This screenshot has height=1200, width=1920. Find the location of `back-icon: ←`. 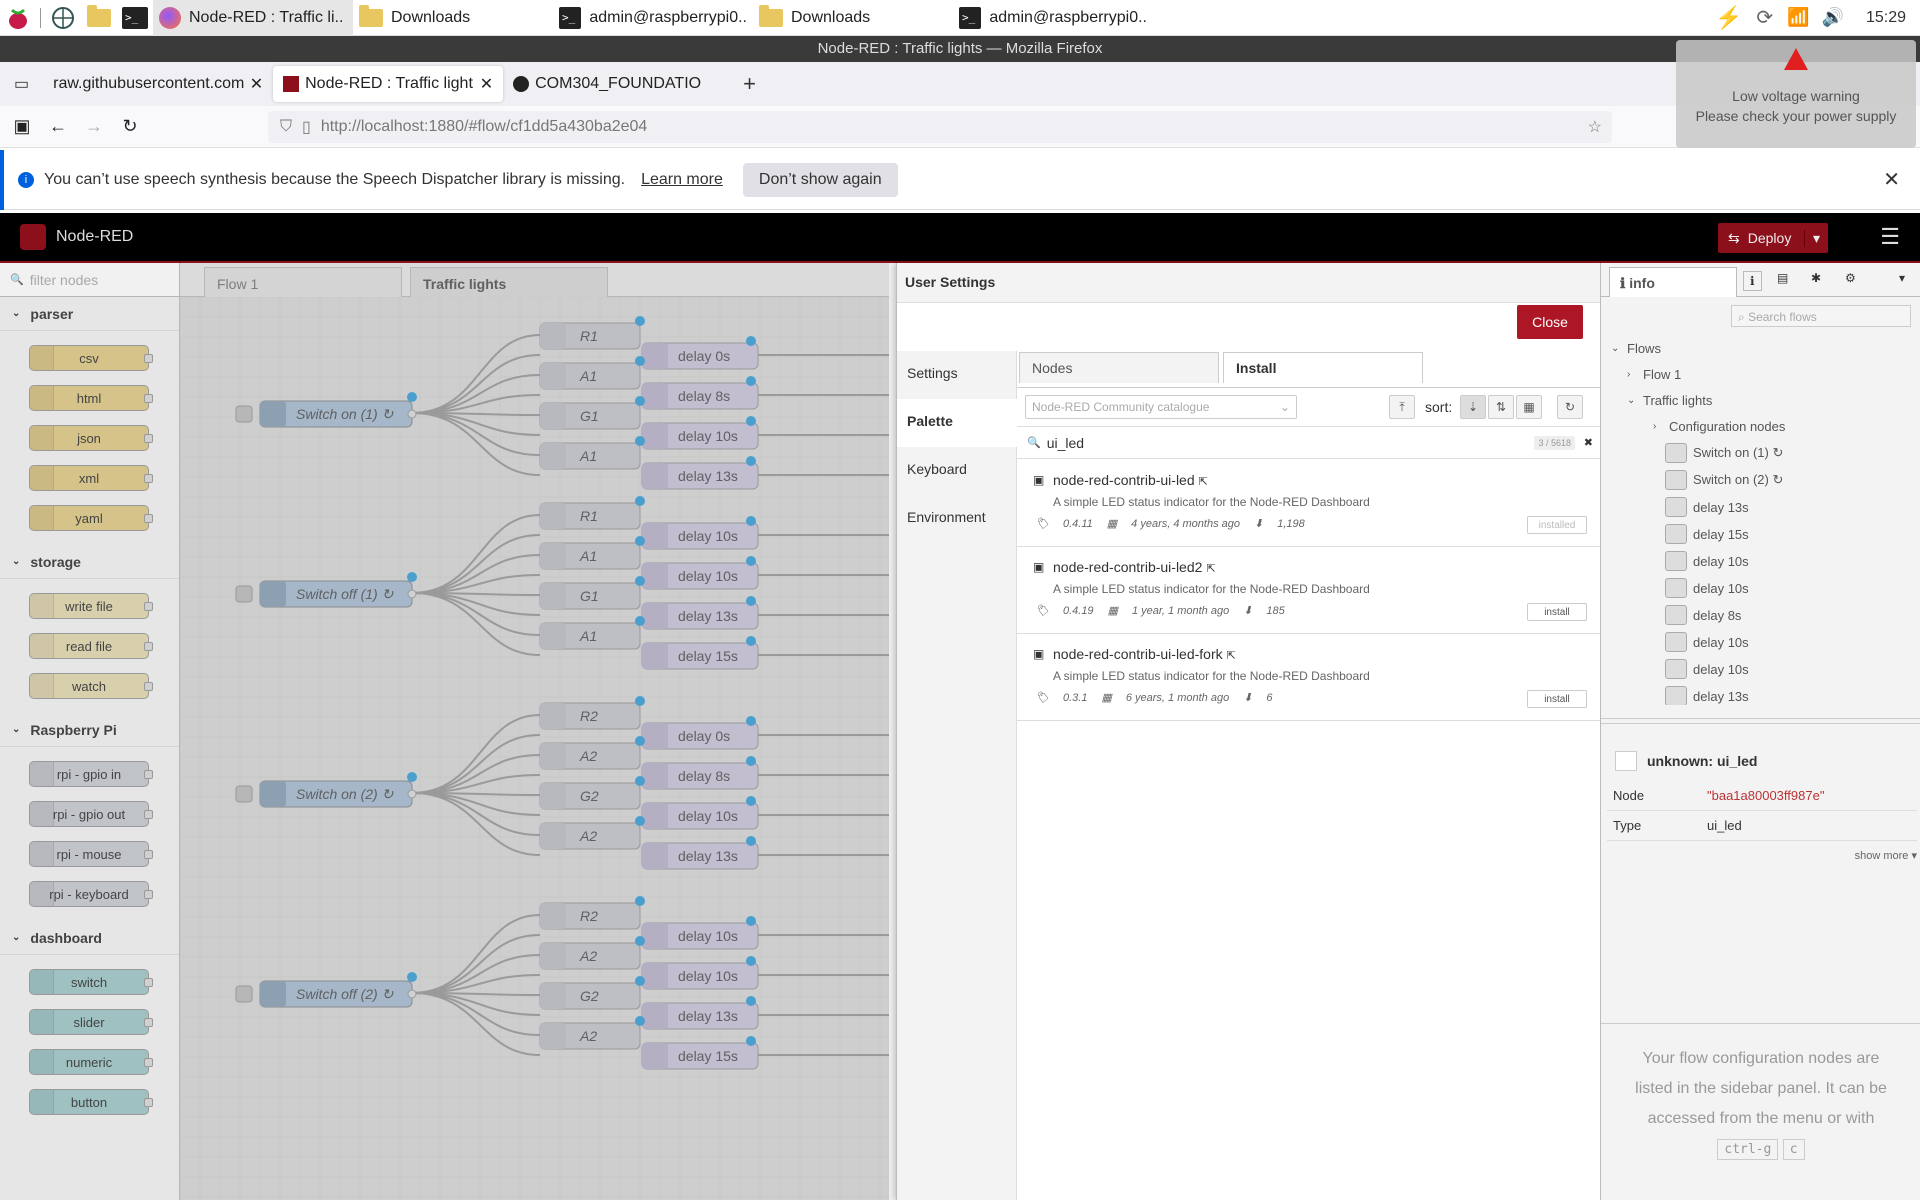

back-icon: ← is located at coordinates (58, 127).